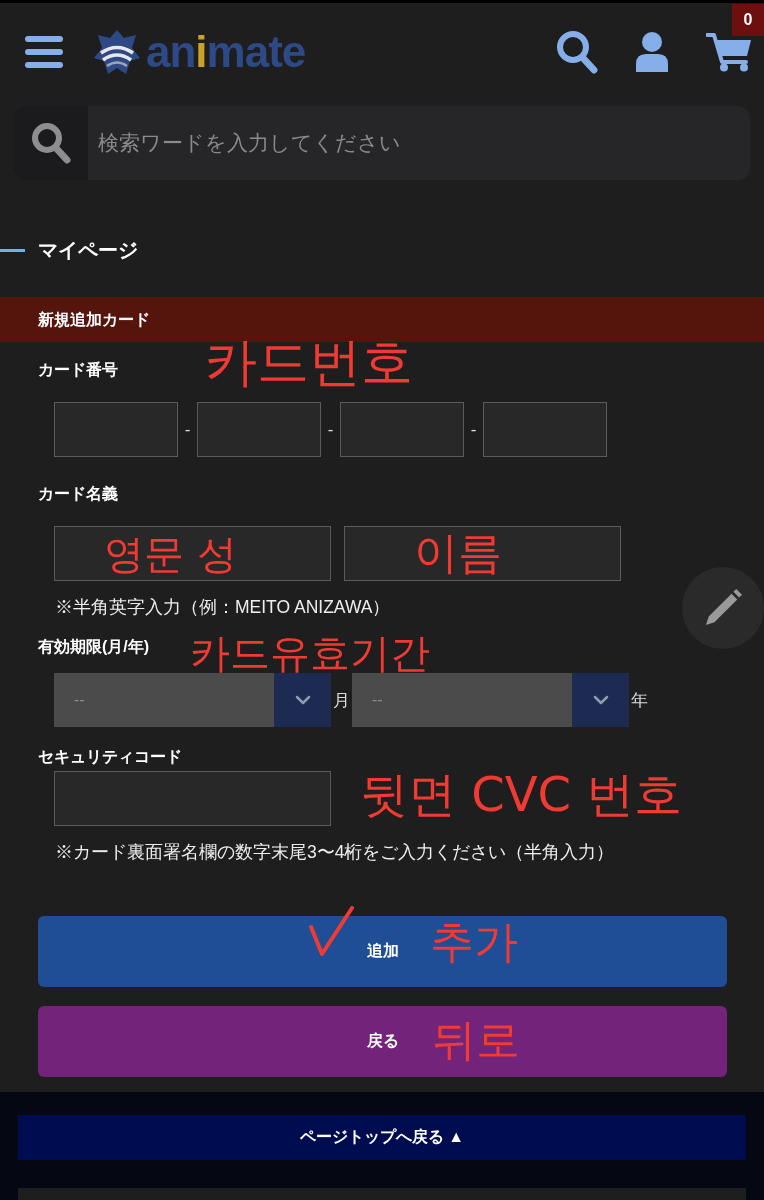  I want to click on handwritten-note: 영문 성, so click(170, 554).